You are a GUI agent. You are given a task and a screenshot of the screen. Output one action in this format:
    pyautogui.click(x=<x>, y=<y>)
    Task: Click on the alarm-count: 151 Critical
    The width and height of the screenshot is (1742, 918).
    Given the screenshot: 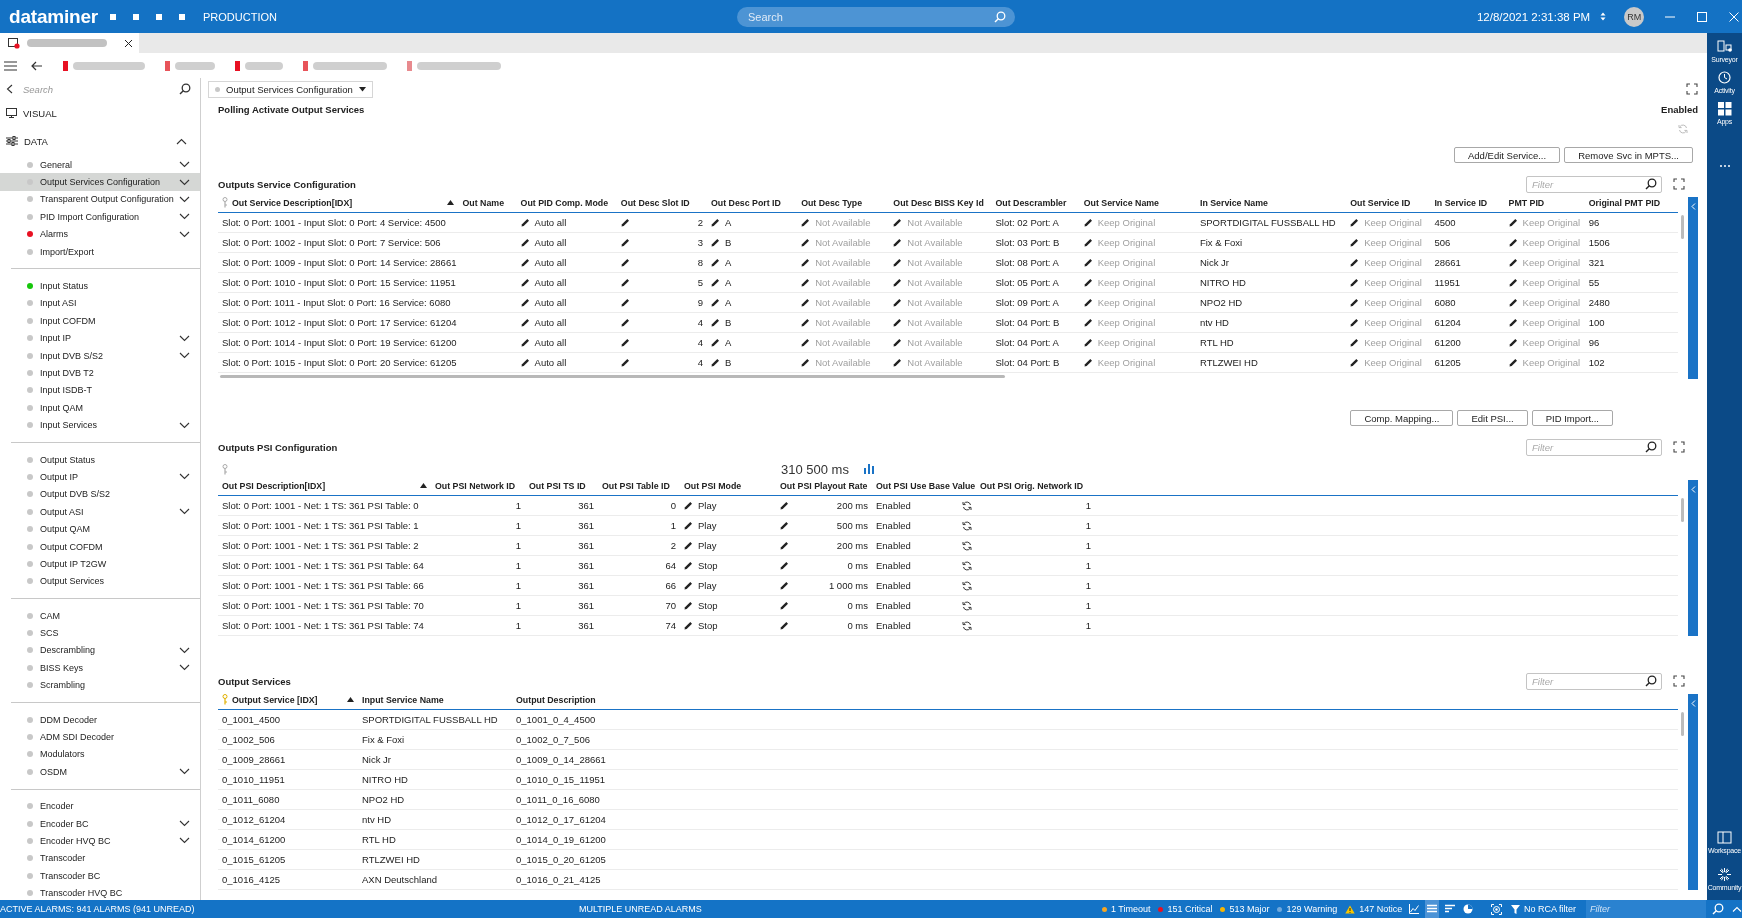 What is the action you would take?
    pyautogui.click(x=1190, y=909)
    